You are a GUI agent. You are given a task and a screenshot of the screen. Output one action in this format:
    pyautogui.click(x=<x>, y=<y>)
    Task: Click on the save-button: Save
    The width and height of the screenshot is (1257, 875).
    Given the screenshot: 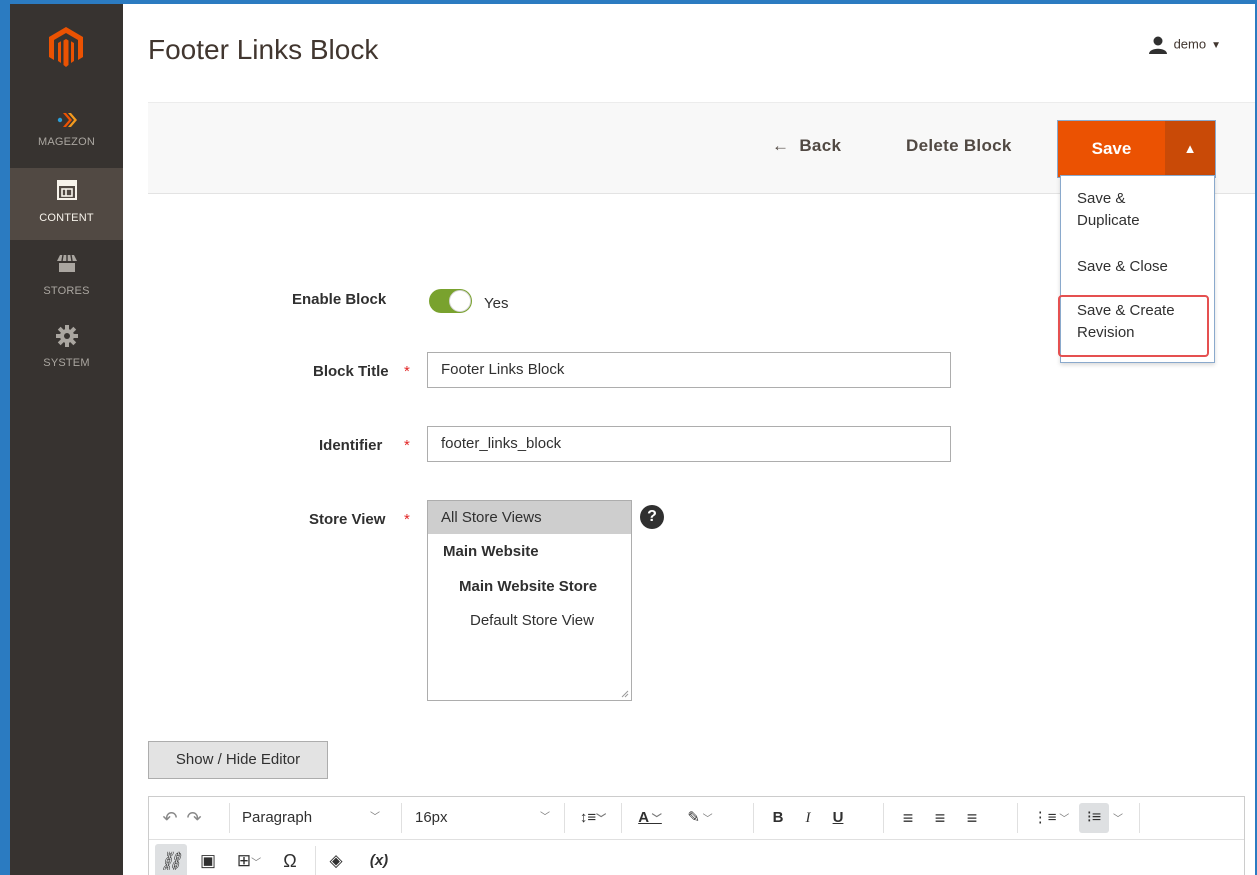 What is the action you would take?
    pyautogui.click(x=1111, y=149)
    